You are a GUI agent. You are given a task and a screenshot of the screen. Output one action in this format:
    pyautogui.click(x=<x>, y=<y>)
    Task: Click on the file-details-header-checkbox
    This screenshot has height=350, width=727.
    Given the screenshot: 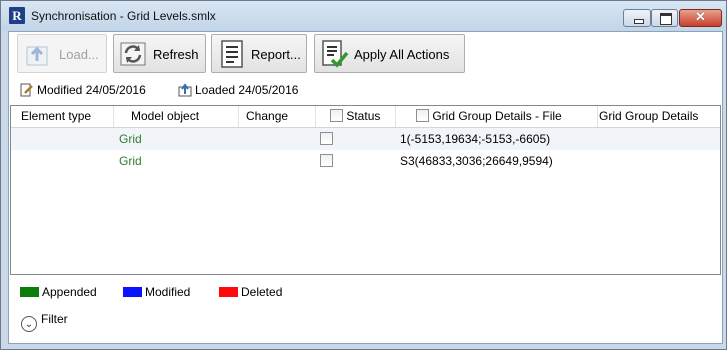 What is the action you would take?
    pyautogui.click(x=422, y=115)
    